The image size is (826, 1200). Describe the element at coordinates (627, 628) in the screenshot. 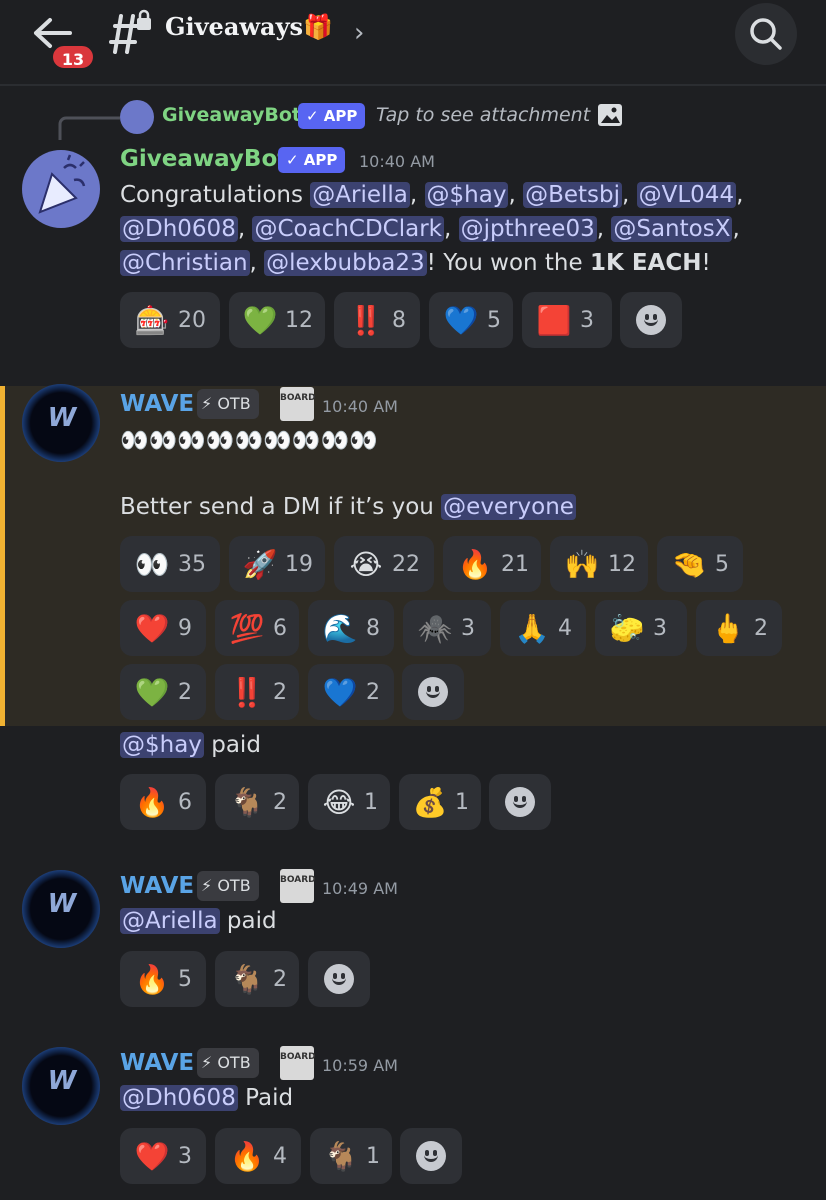

I see `spongebob-emoji: 🧽` at that location.